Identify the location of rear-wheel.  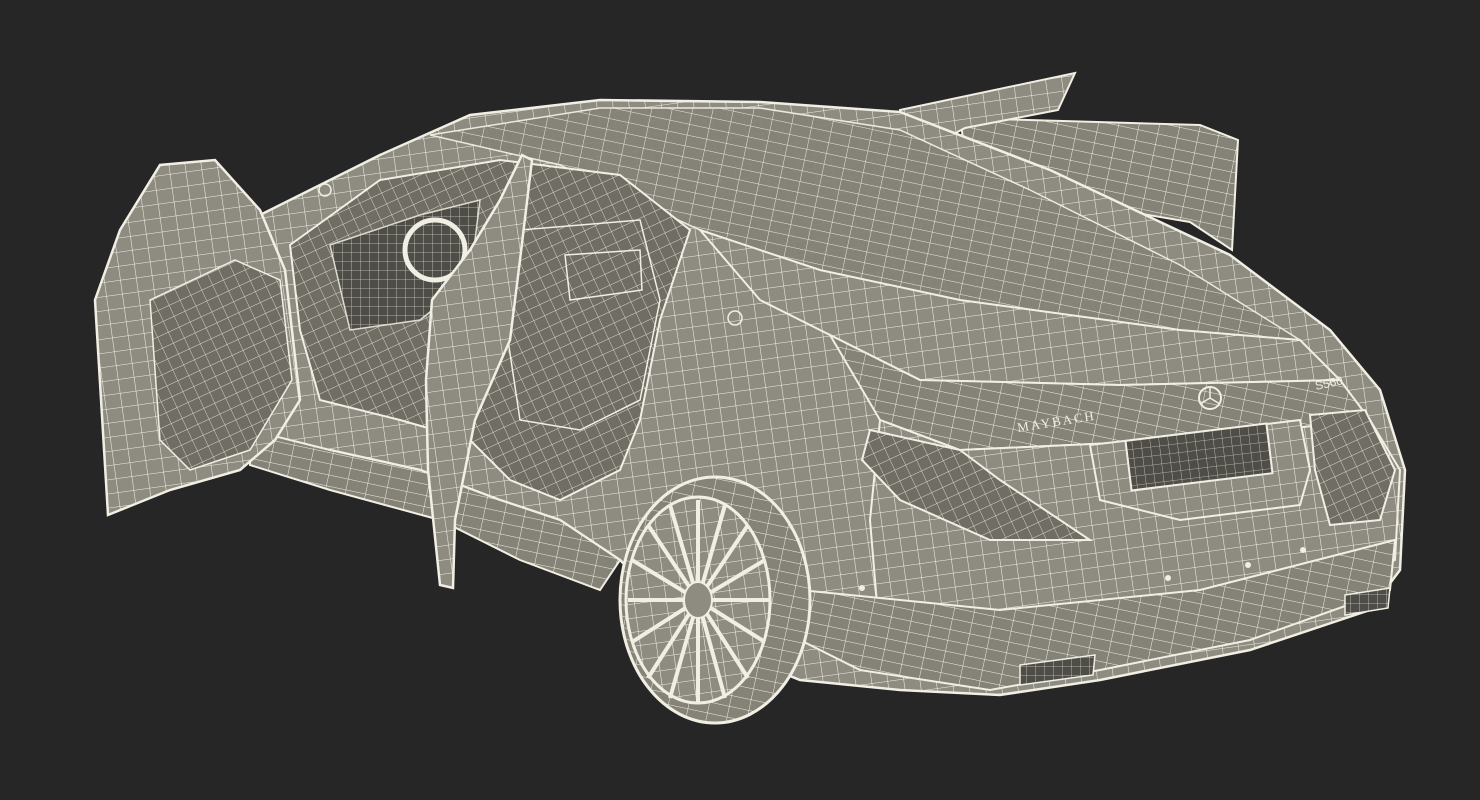
(715, 600).